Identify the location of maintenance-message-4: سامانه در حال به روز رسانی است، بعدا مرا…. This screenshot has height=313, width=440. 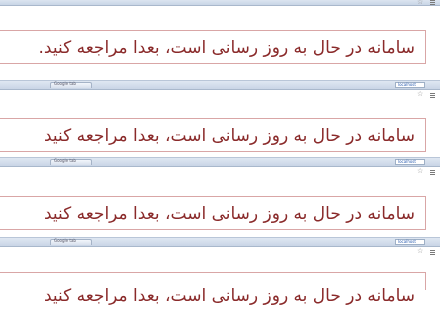
(229, 296).